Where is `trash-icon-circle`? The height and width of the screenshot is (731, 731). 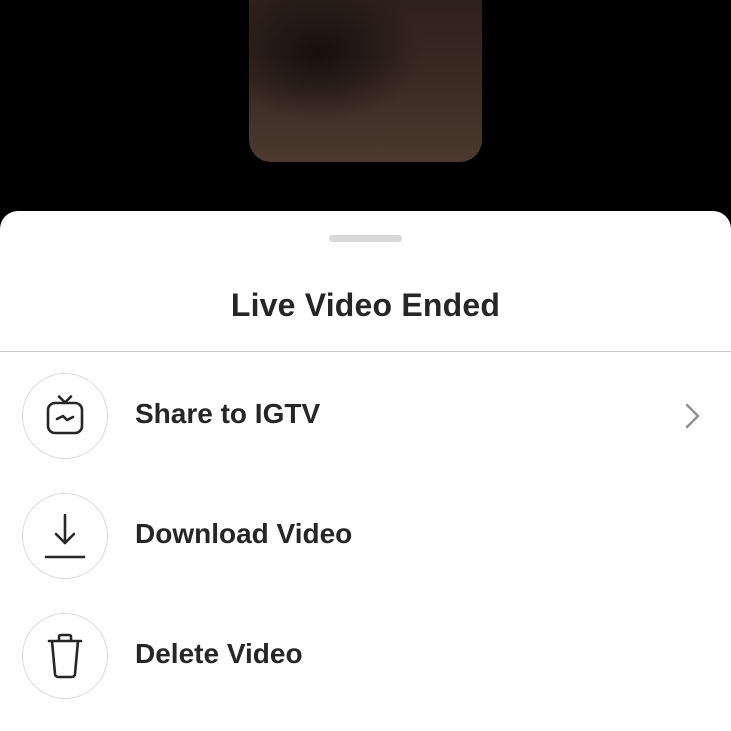 trash-icon-circle is located at coordinates (65, 656).